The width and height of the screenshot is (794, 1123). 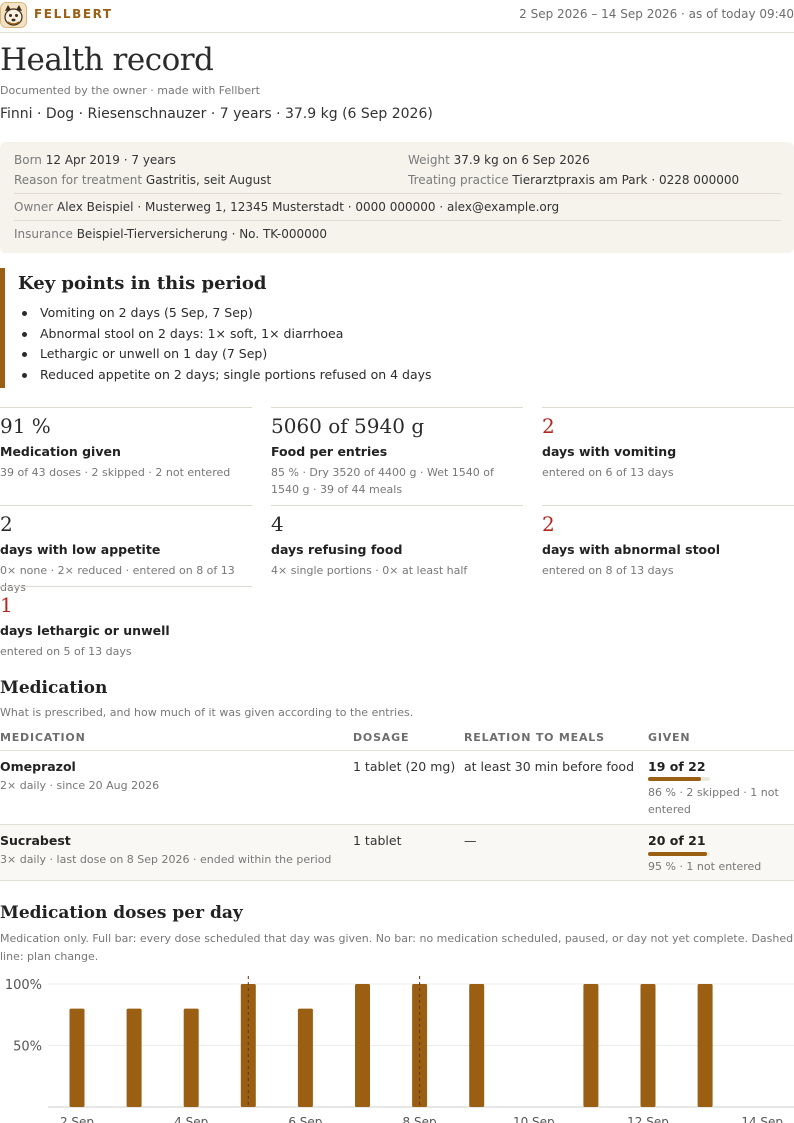 I want to click on column-header: MEDICATION, so click(x=43, y=737).